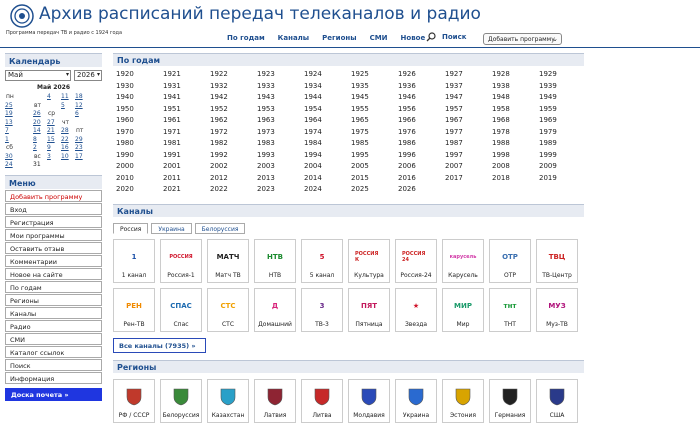 This screenshot has height=447, width=700. Describe the element at coordinates (510, 260) in the screenshot. I see `channel-tile: ОТР ОТР` at that location.